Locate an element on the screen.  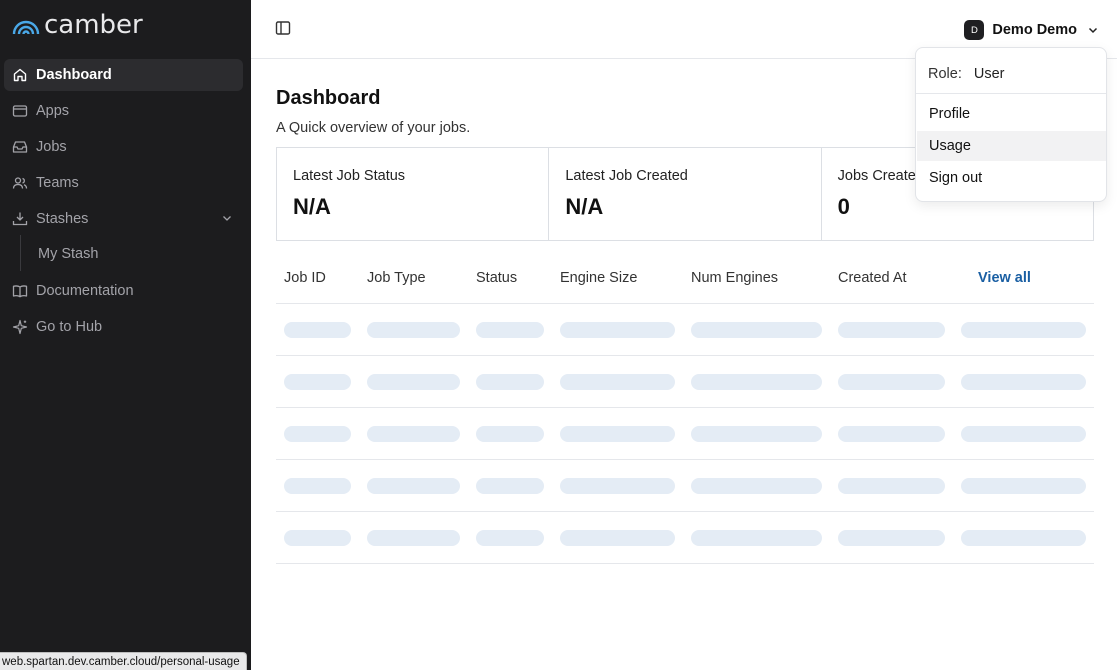
menu-item-usage: Usage is located at coordinates (1011, 146).